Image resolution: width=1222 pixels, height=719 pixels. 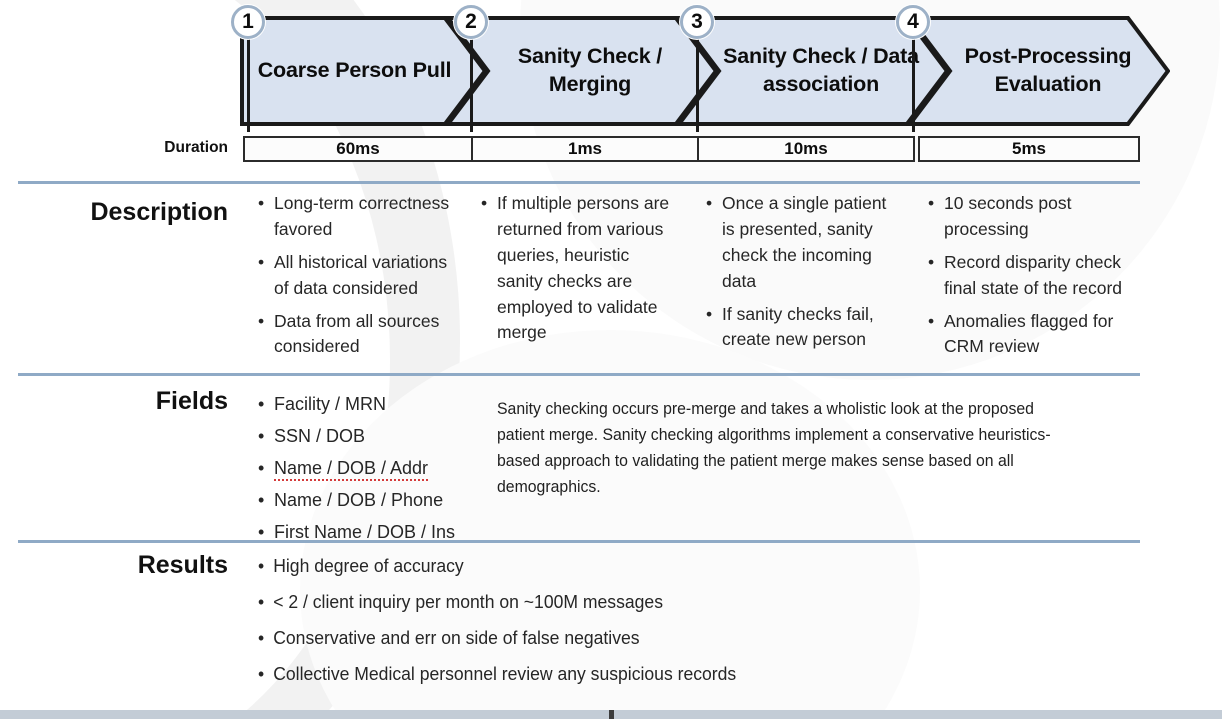 What do you see at coordinates (383, 500) in the screenshot?
I see `list-item: Name / DOB / Phone` at bounding box center [383, 500].